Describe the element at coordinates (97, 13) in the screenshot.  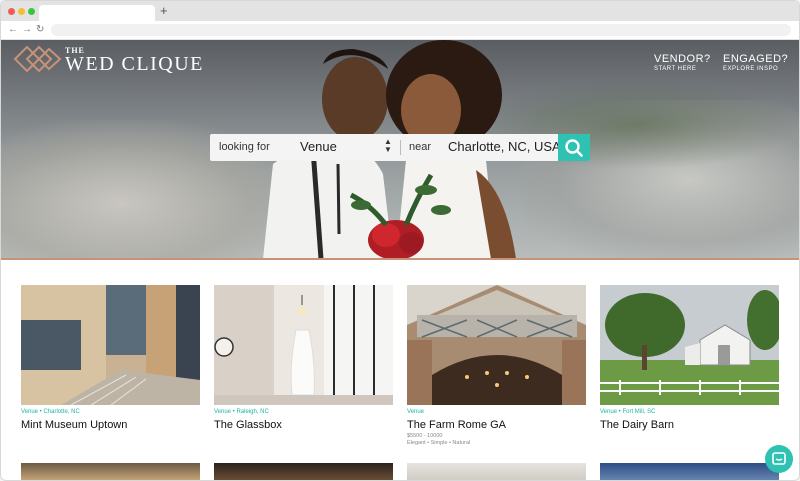
I see `browser-tab` at that location.